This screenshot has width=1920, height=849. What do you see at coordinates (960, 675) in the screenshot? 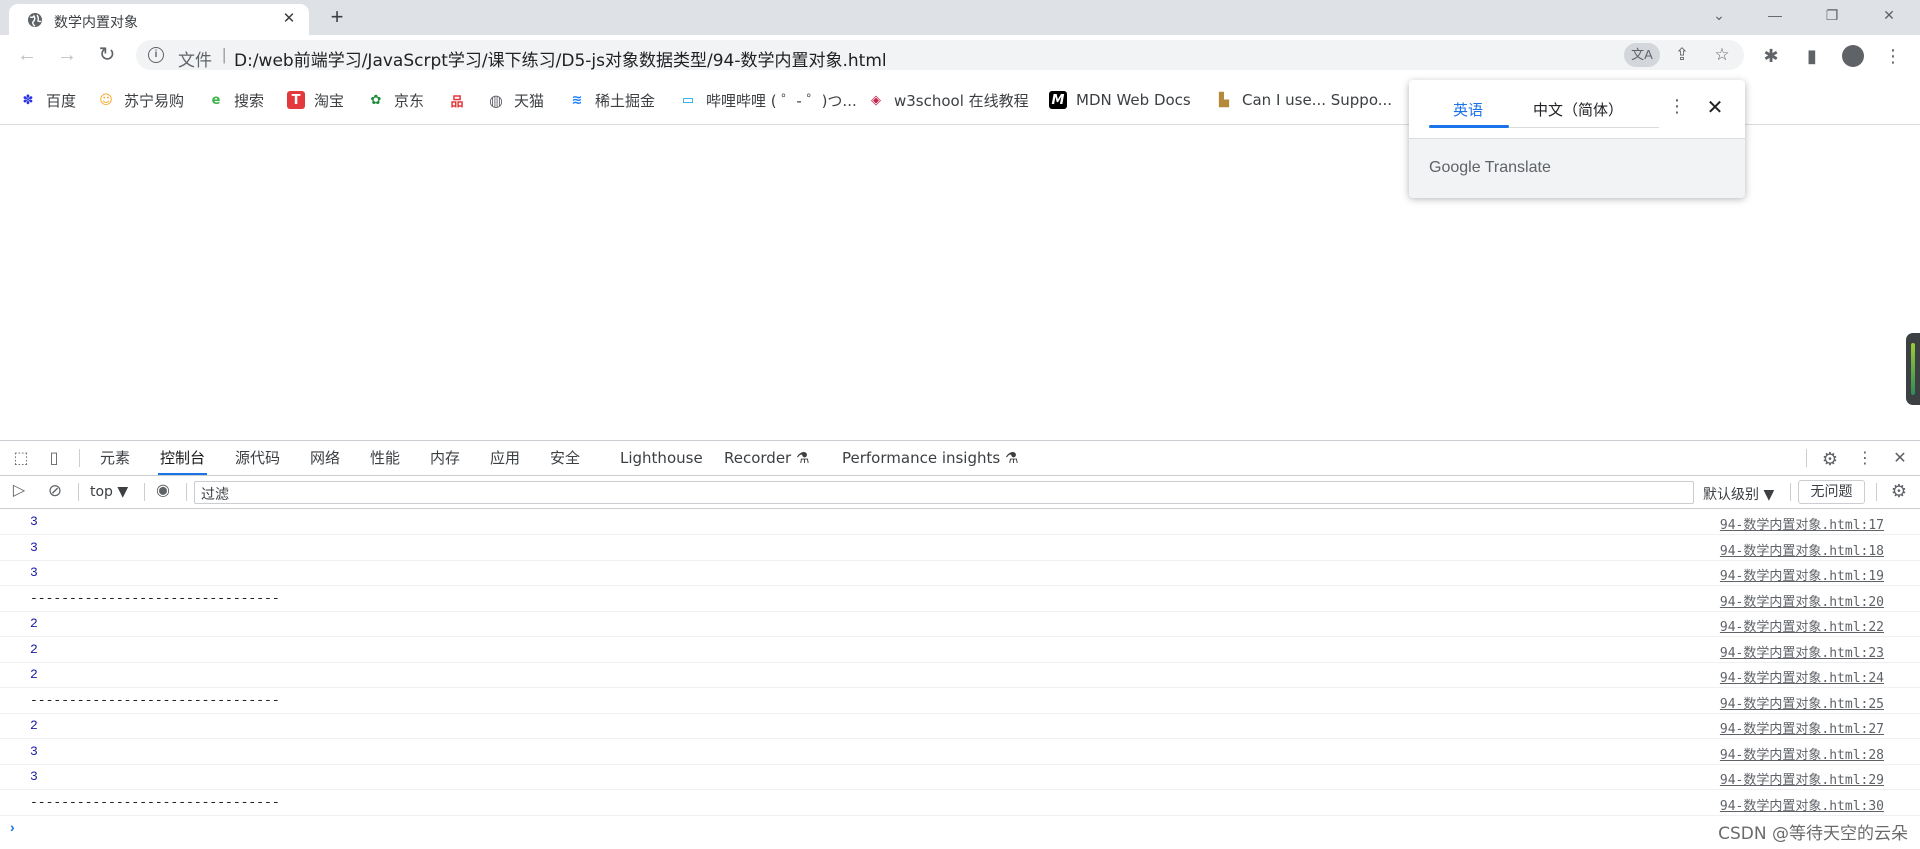
I see `console-log-row: 2 94-数学内置对象.html:24` at bounding box center [960, 675].